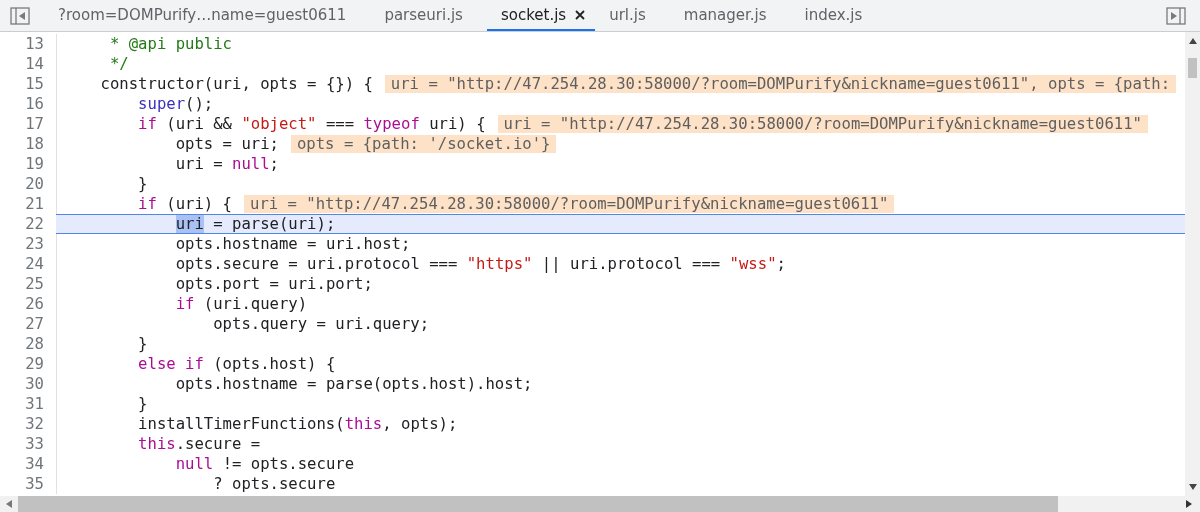 This screenshot has width=1200, height=512. I want to click on line-number: 15, so click(34, 84).